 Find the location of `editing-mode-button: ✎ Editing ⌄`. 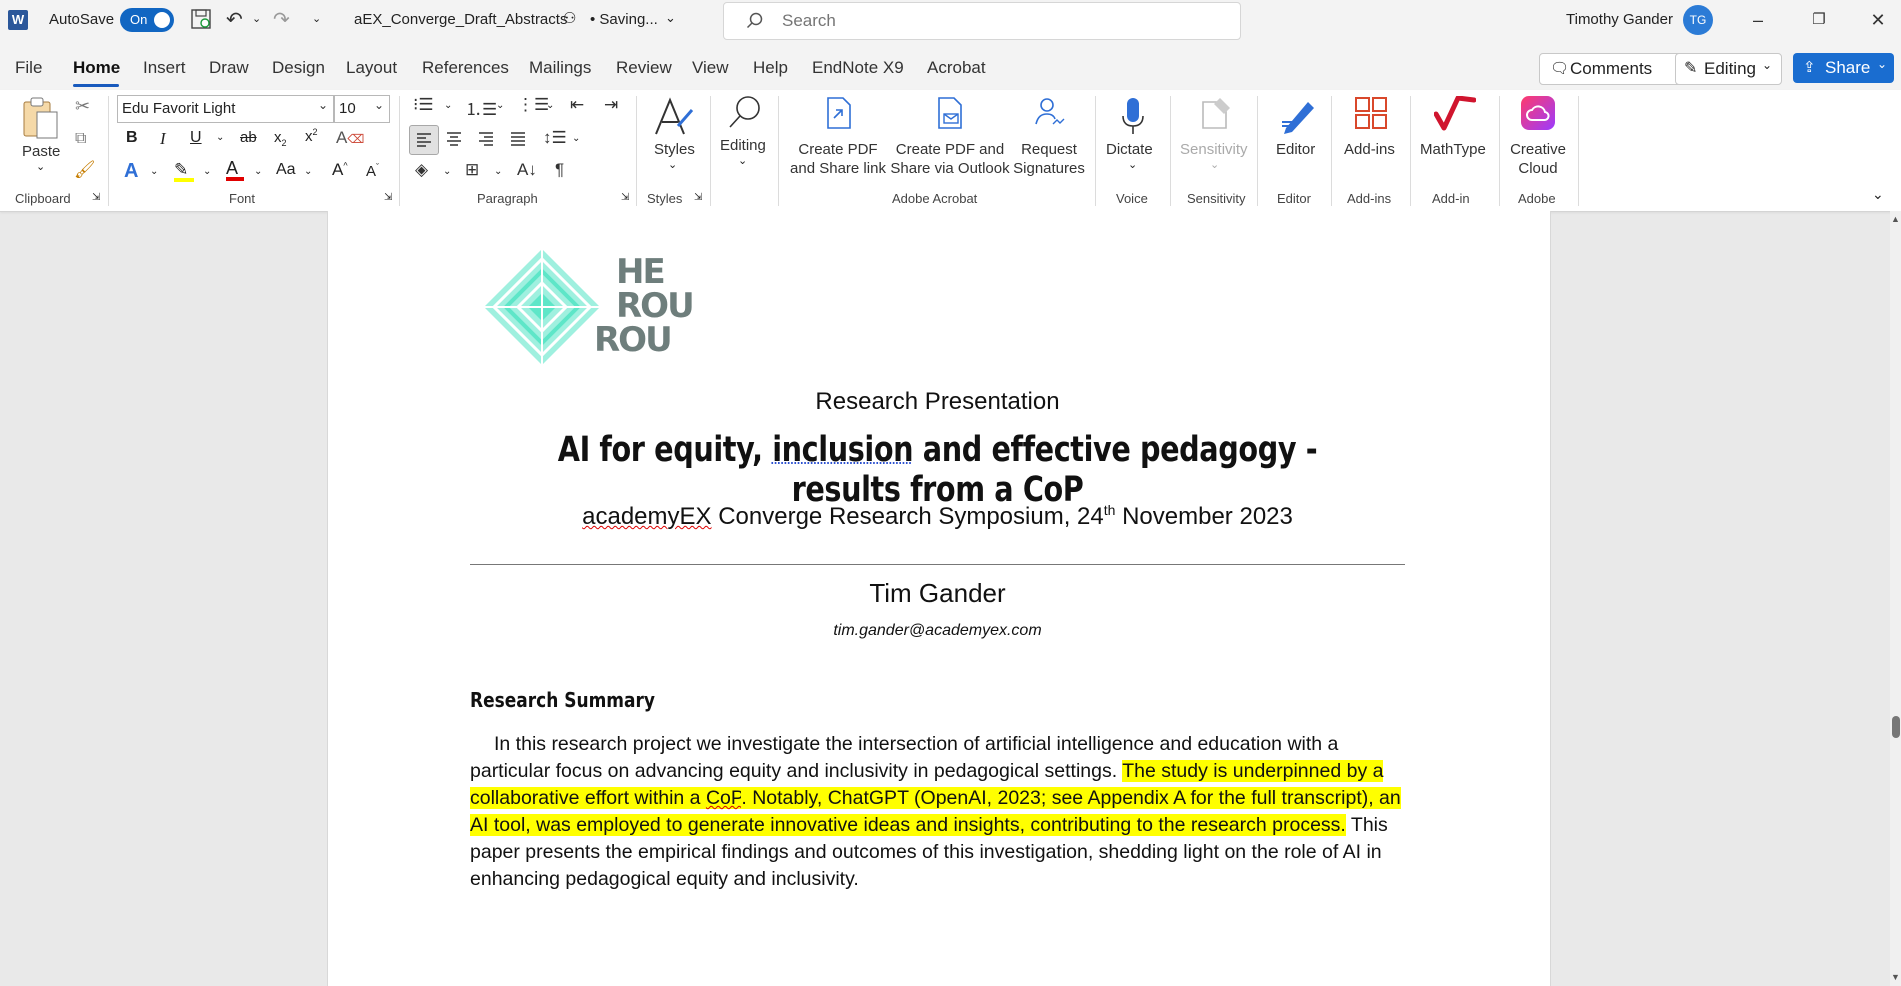

editing-mode-button: ✎ Editing ⌄ is located at coordinates (1728, 69).